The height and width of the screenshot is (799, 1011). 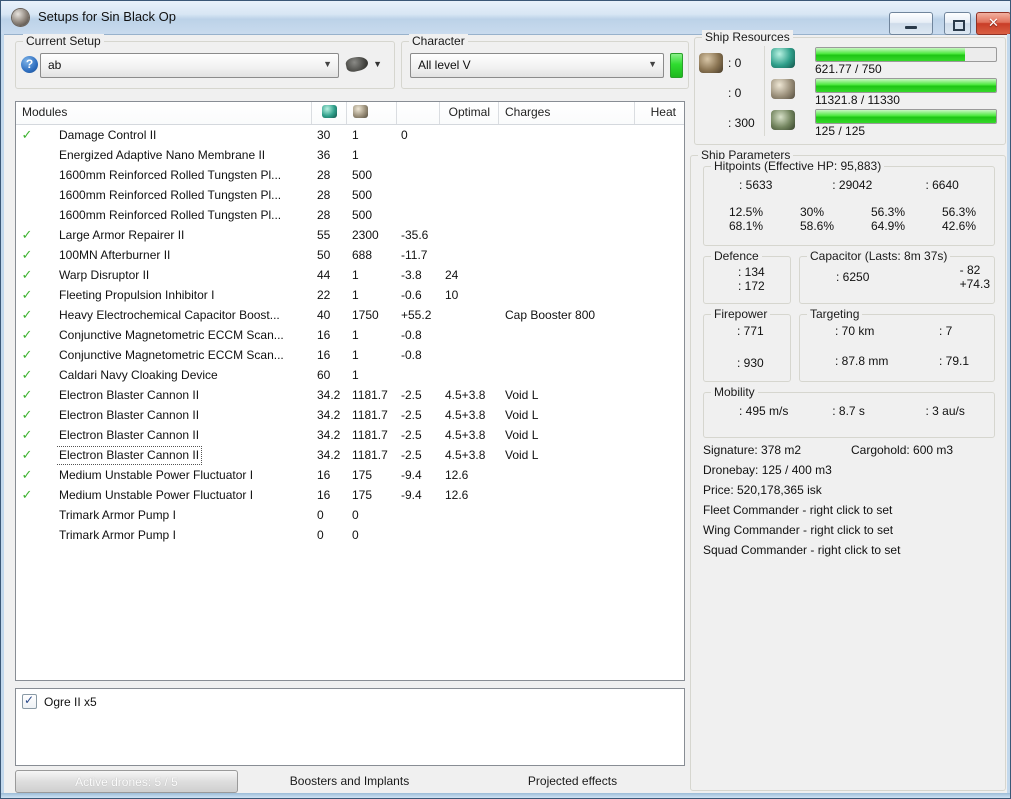 I want to click on column-header-heat: Heat, so click(x=659, y=113).